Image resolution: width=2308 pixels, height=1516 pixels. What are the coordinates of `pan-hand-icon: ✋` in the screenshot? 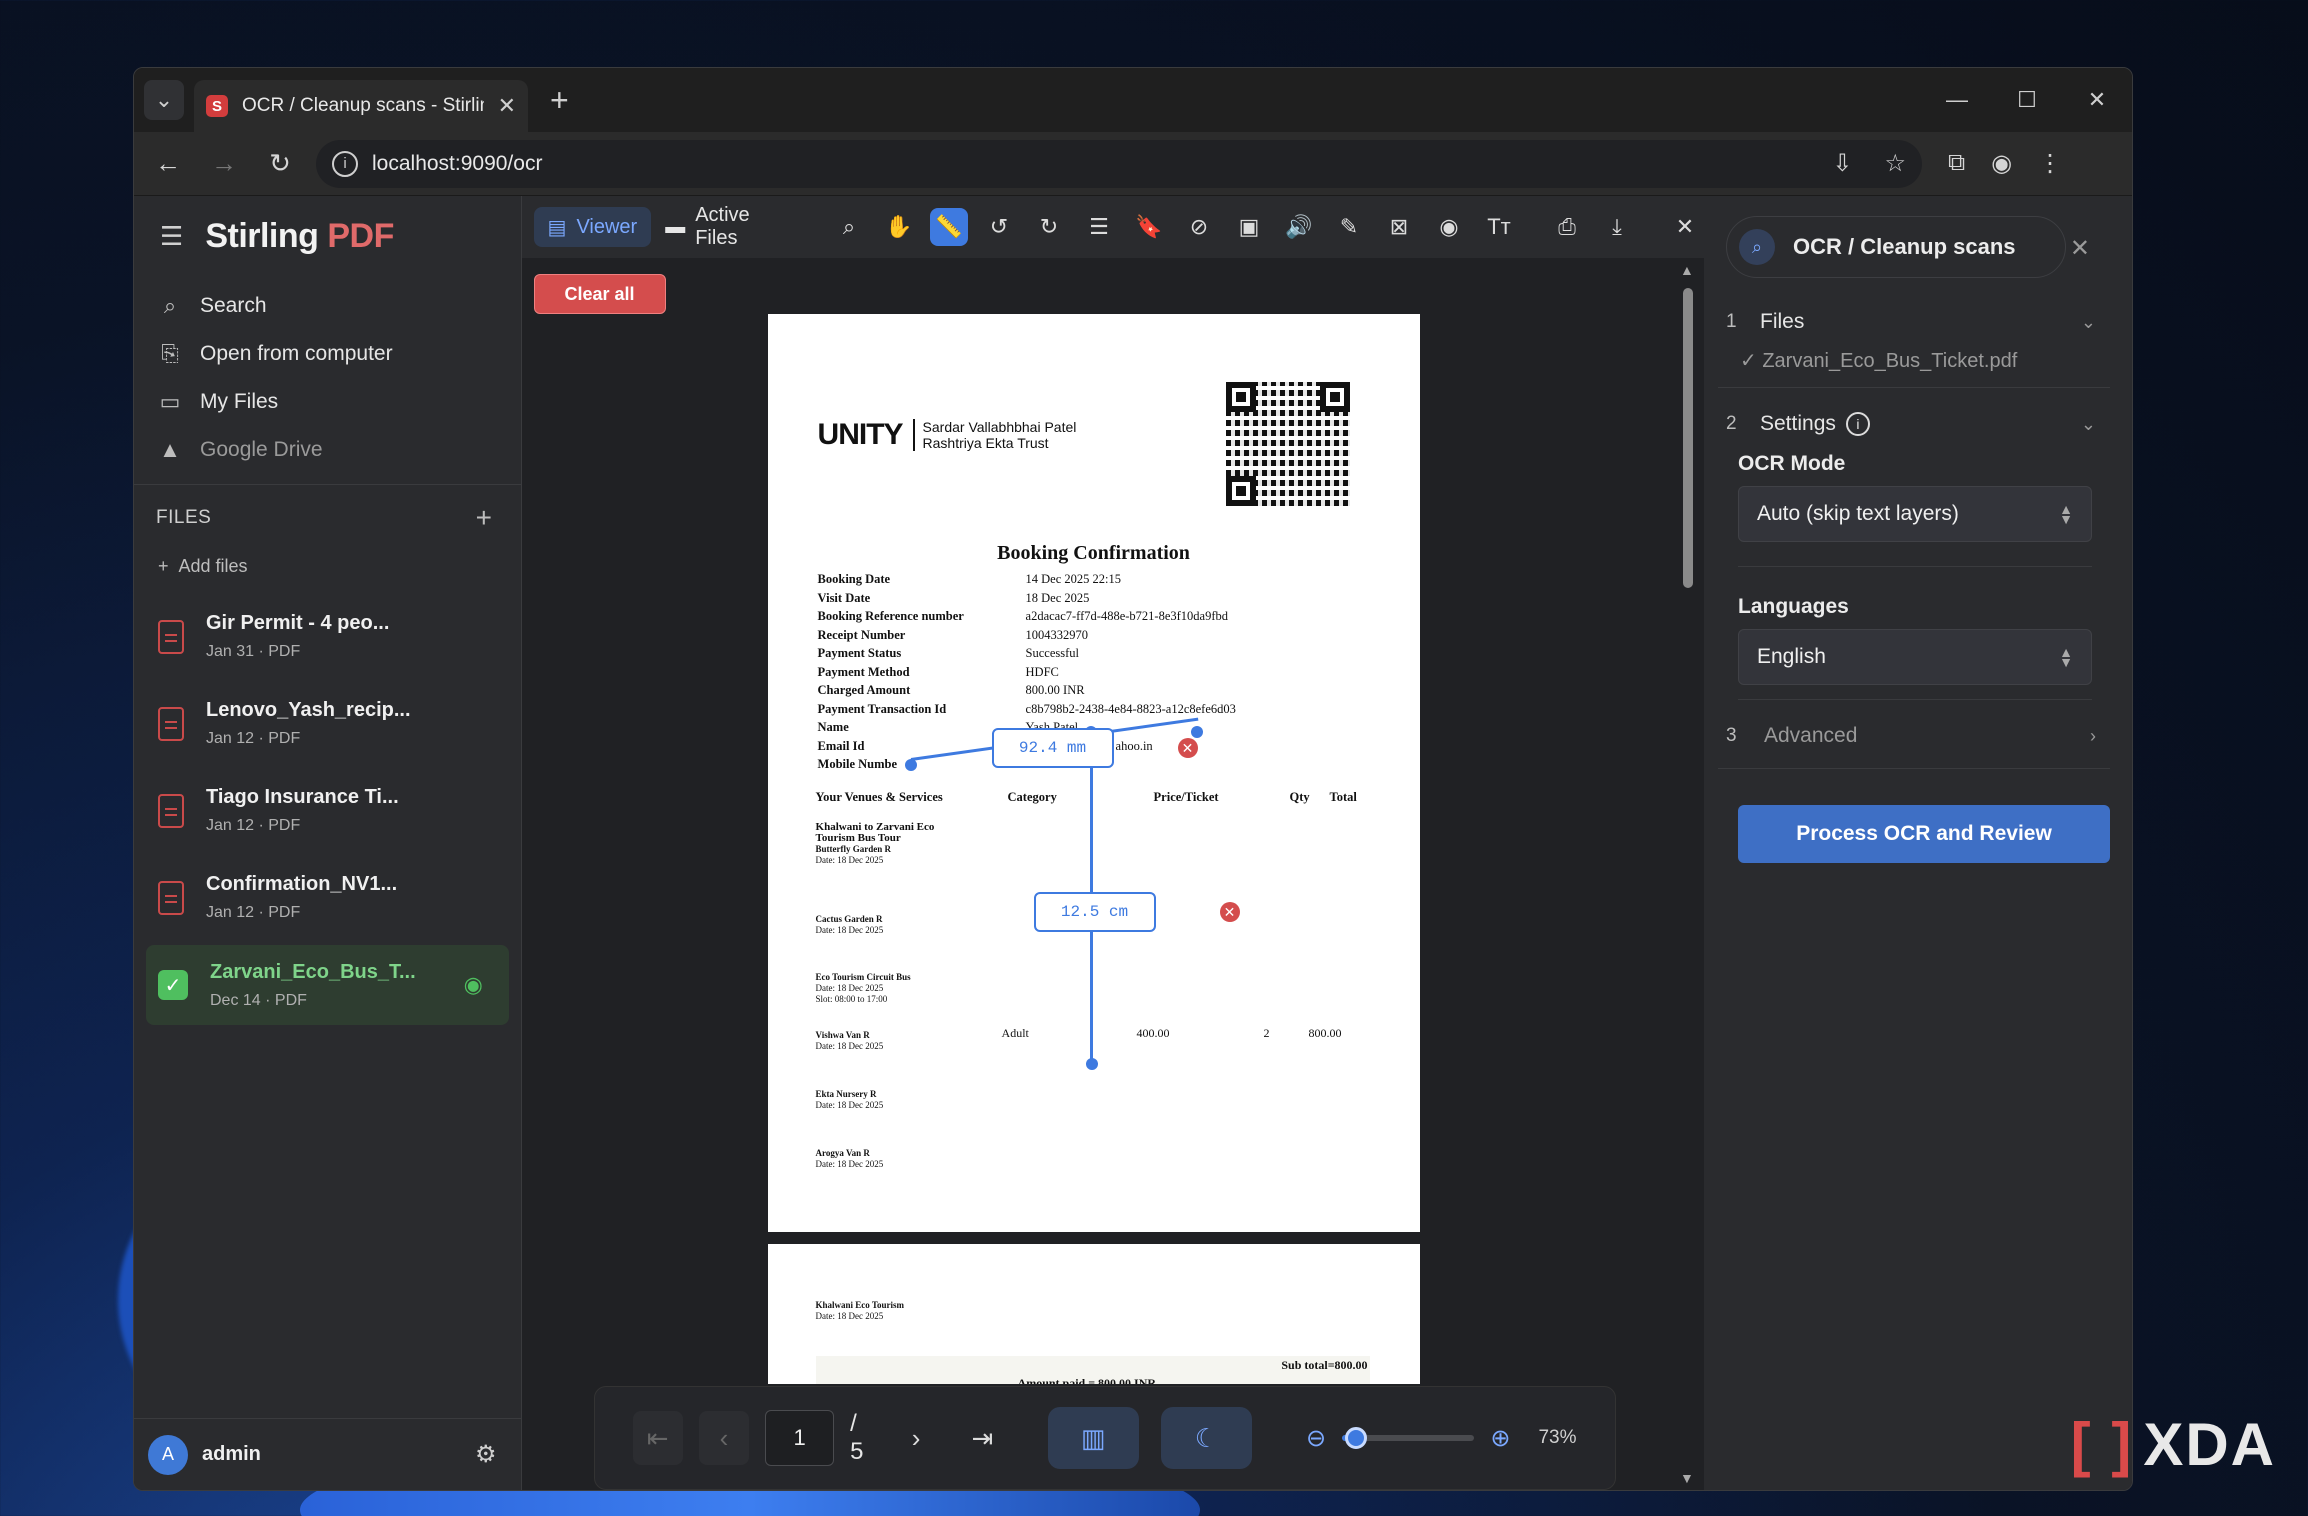 It's located at (899, 227).